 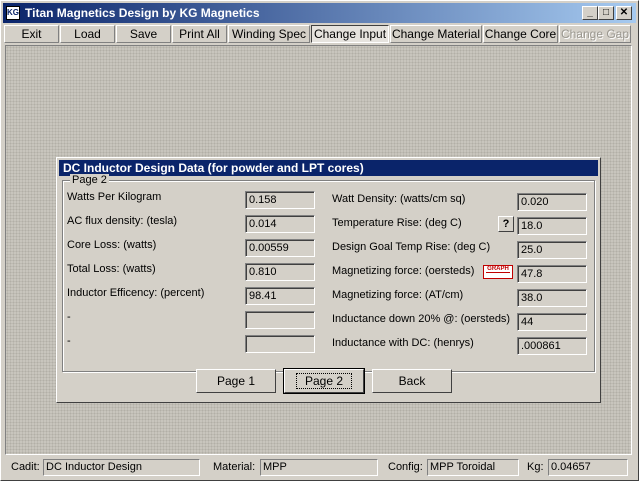 What do you see at coordinates (398, 295) in the screenshot?
I see `magnetizing-force-atcm-label: Magnetizing force: (AT/cm)` at bounding box center [398, 295].